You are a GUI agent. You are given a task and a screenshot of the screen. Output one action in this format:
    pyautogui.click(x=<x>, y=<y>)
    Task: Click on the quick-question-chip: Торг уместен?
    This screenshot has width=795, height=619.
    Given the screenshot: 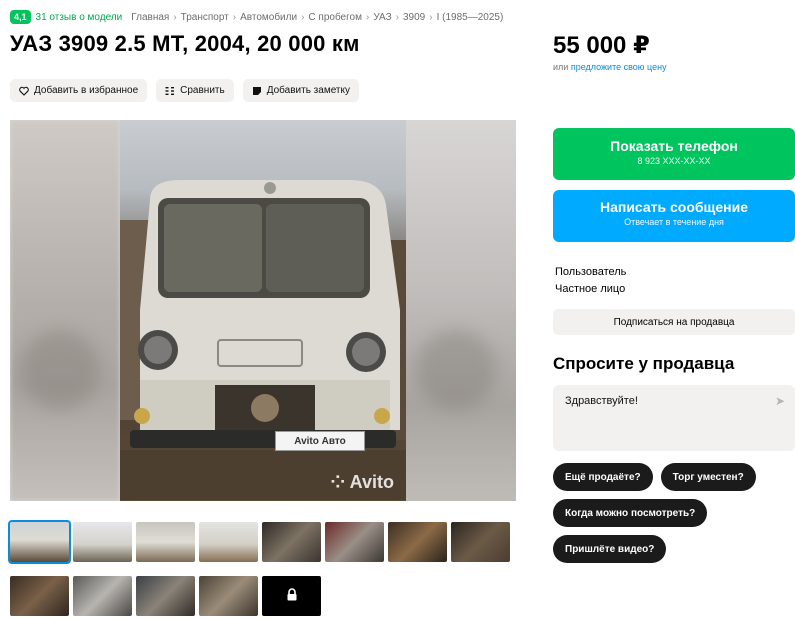 What is the action you would take?
    pyautogui.click(x=708, y=477)
    